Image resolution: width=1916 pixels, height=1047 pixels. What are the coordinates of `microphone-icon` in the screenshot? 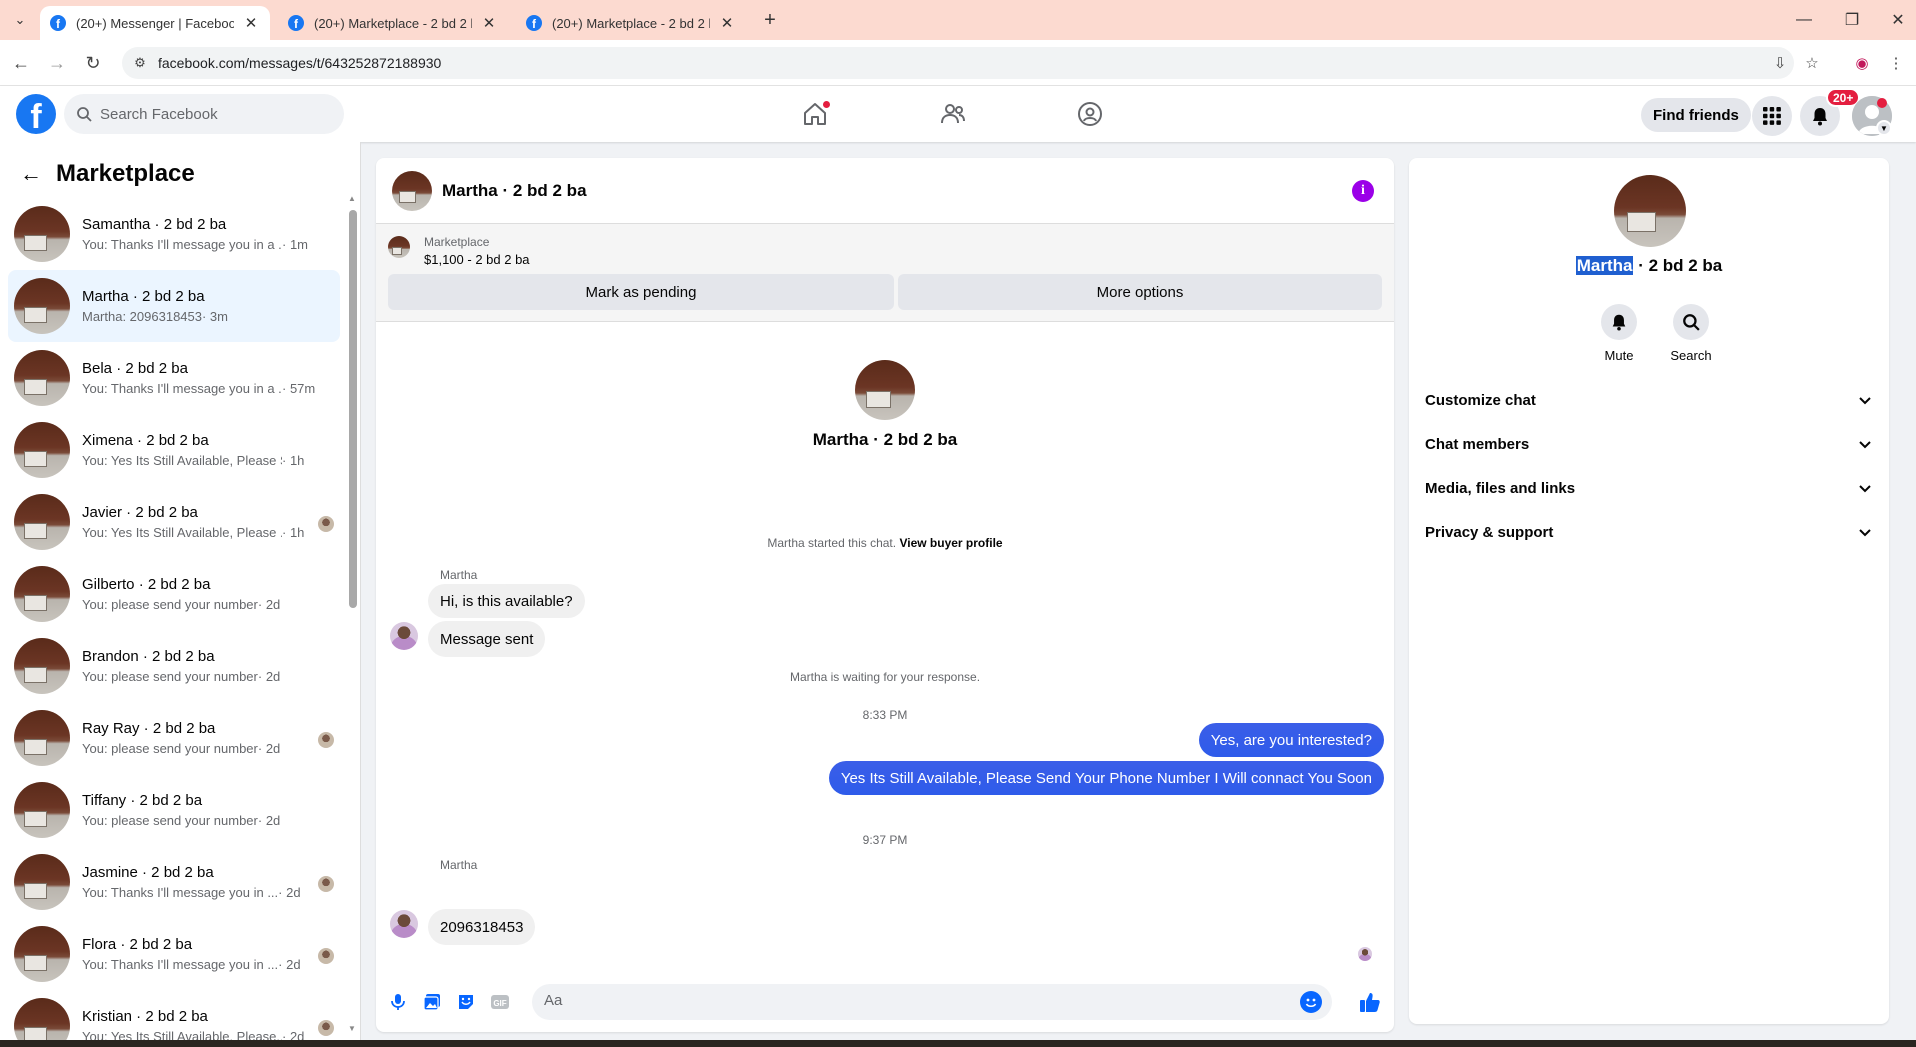 It's located at (398, 1002).